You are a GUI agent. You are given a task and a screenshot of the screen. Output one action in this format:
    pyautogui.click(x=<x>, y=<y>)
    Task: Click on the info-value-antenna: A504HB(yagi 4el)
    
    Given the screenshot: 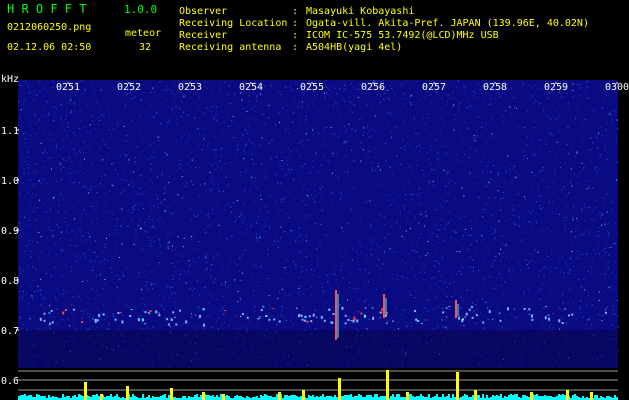 What is the action you would take?
    pyautogui.click(x=354, y=47)
    